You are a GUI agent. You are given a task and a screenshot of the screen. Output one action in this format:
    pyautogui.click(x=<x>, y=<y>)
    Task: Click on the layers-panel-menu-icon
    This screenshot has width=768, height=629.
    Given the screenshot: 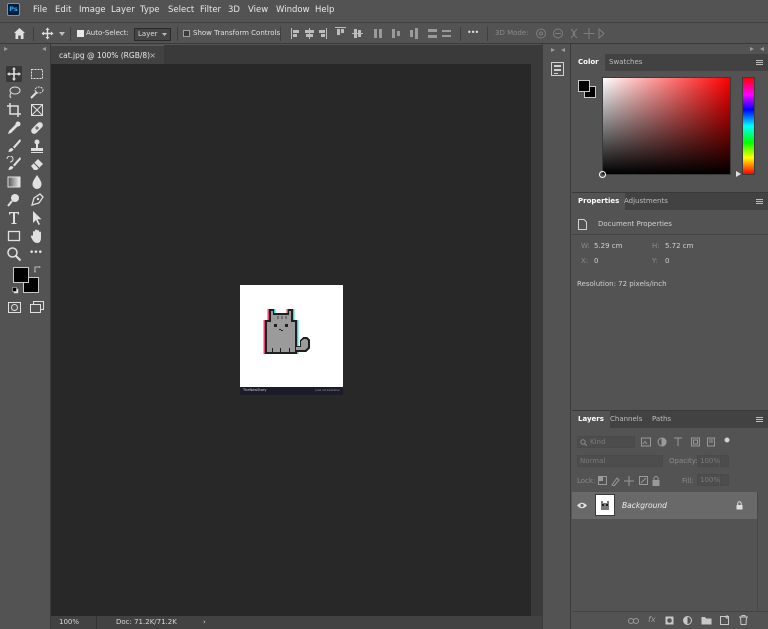 What is the action you would take?
    pyautogui.click(x=759, y=419)
    